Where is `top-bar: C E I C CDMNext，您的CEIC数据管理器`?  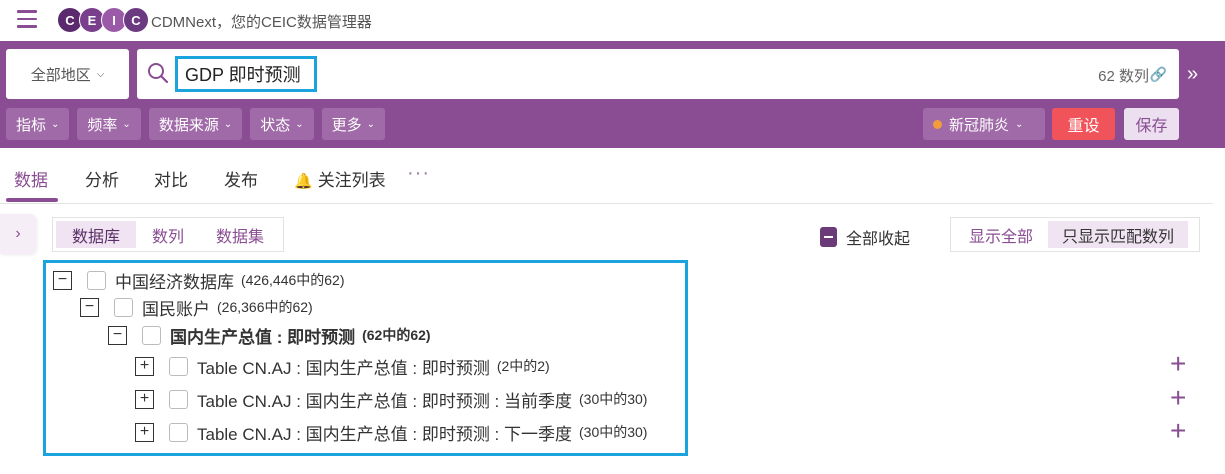 top-bar: C E I C CDMNext，您的CEIC数据管理器 is located at coordinates (612, 20).